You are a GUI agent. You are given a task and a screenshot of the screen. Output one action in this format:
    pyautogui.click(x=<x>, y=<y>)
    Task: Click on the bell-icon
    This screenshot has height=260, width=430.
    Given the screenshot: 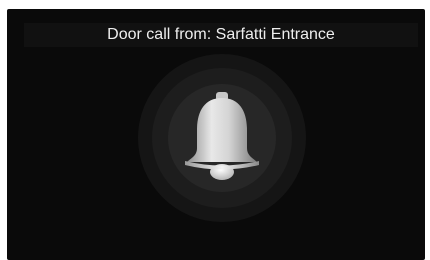 What is the action you would take?
    pyautogui.click(x=222, y=136)
    